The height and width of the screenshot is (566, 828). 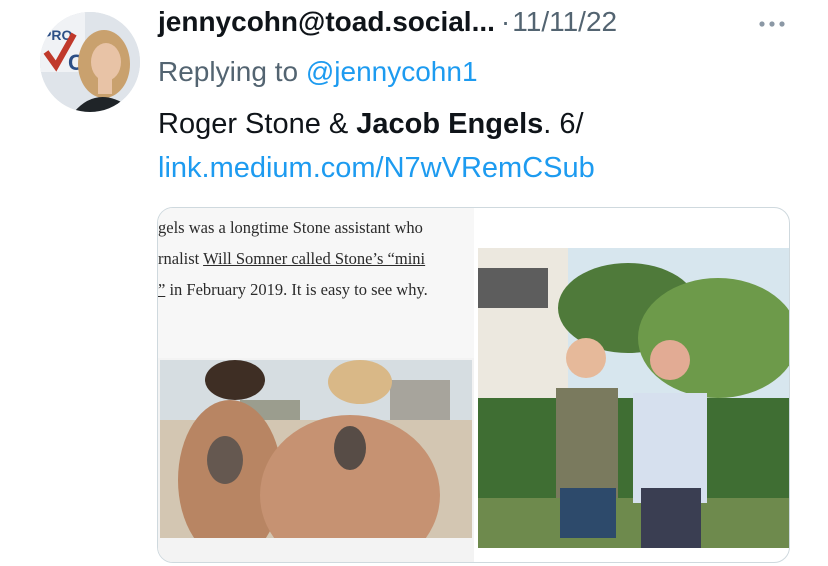 I want to click on tweet-text-bold: Jacob Engels, so click(x=450, y=124).